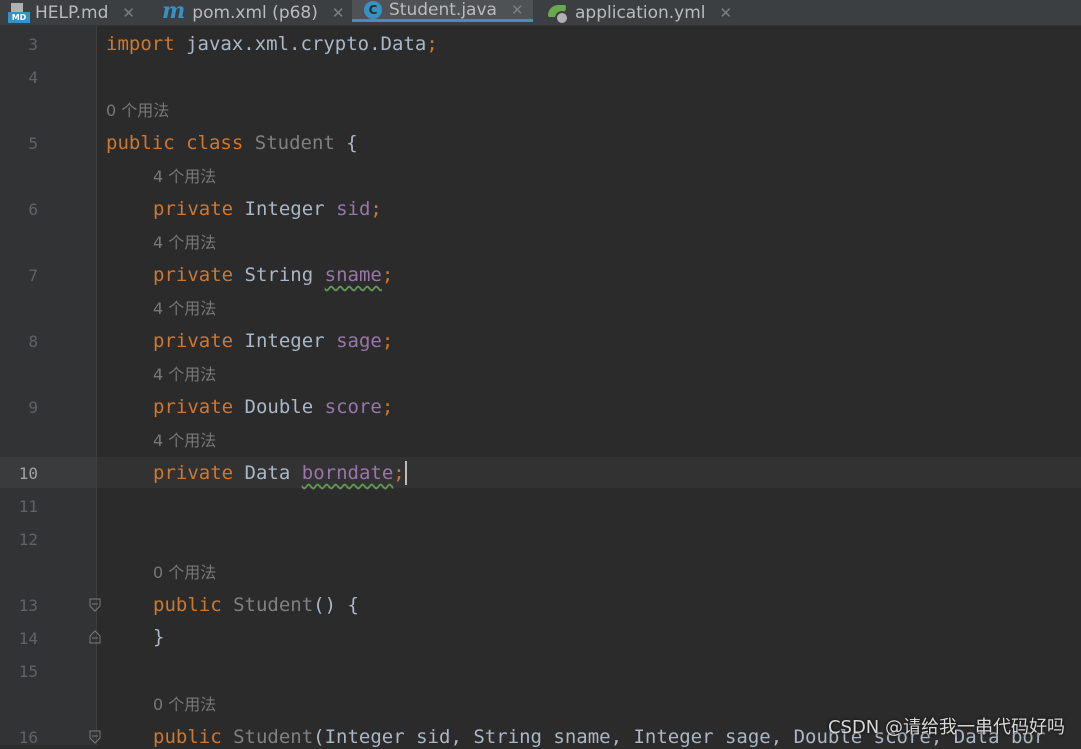  I want to click on tab-label: application.yml, so click(640, 12).